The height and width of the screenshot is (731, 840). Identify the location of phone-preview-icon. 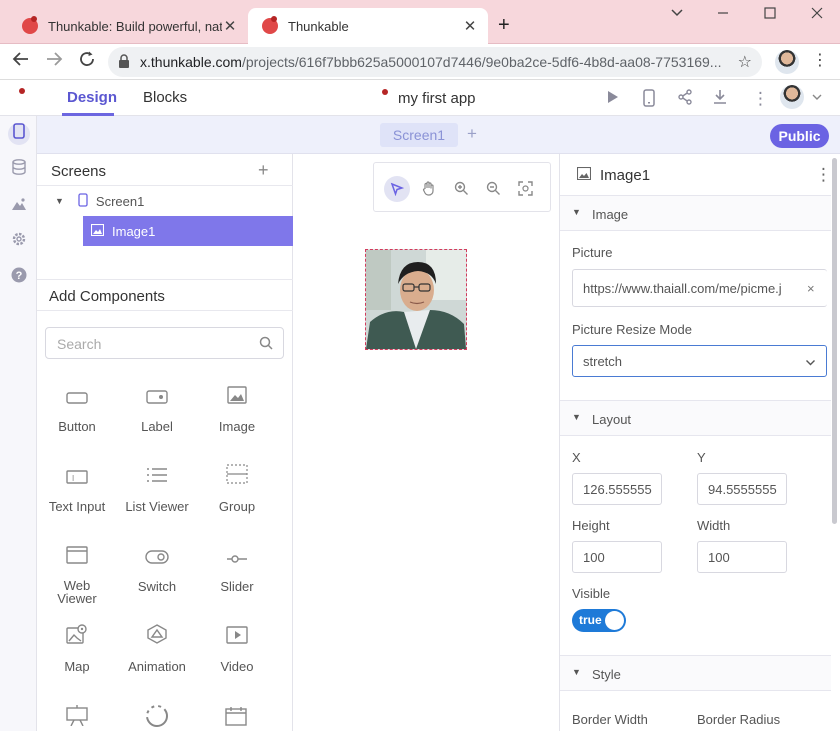
(649, 100).